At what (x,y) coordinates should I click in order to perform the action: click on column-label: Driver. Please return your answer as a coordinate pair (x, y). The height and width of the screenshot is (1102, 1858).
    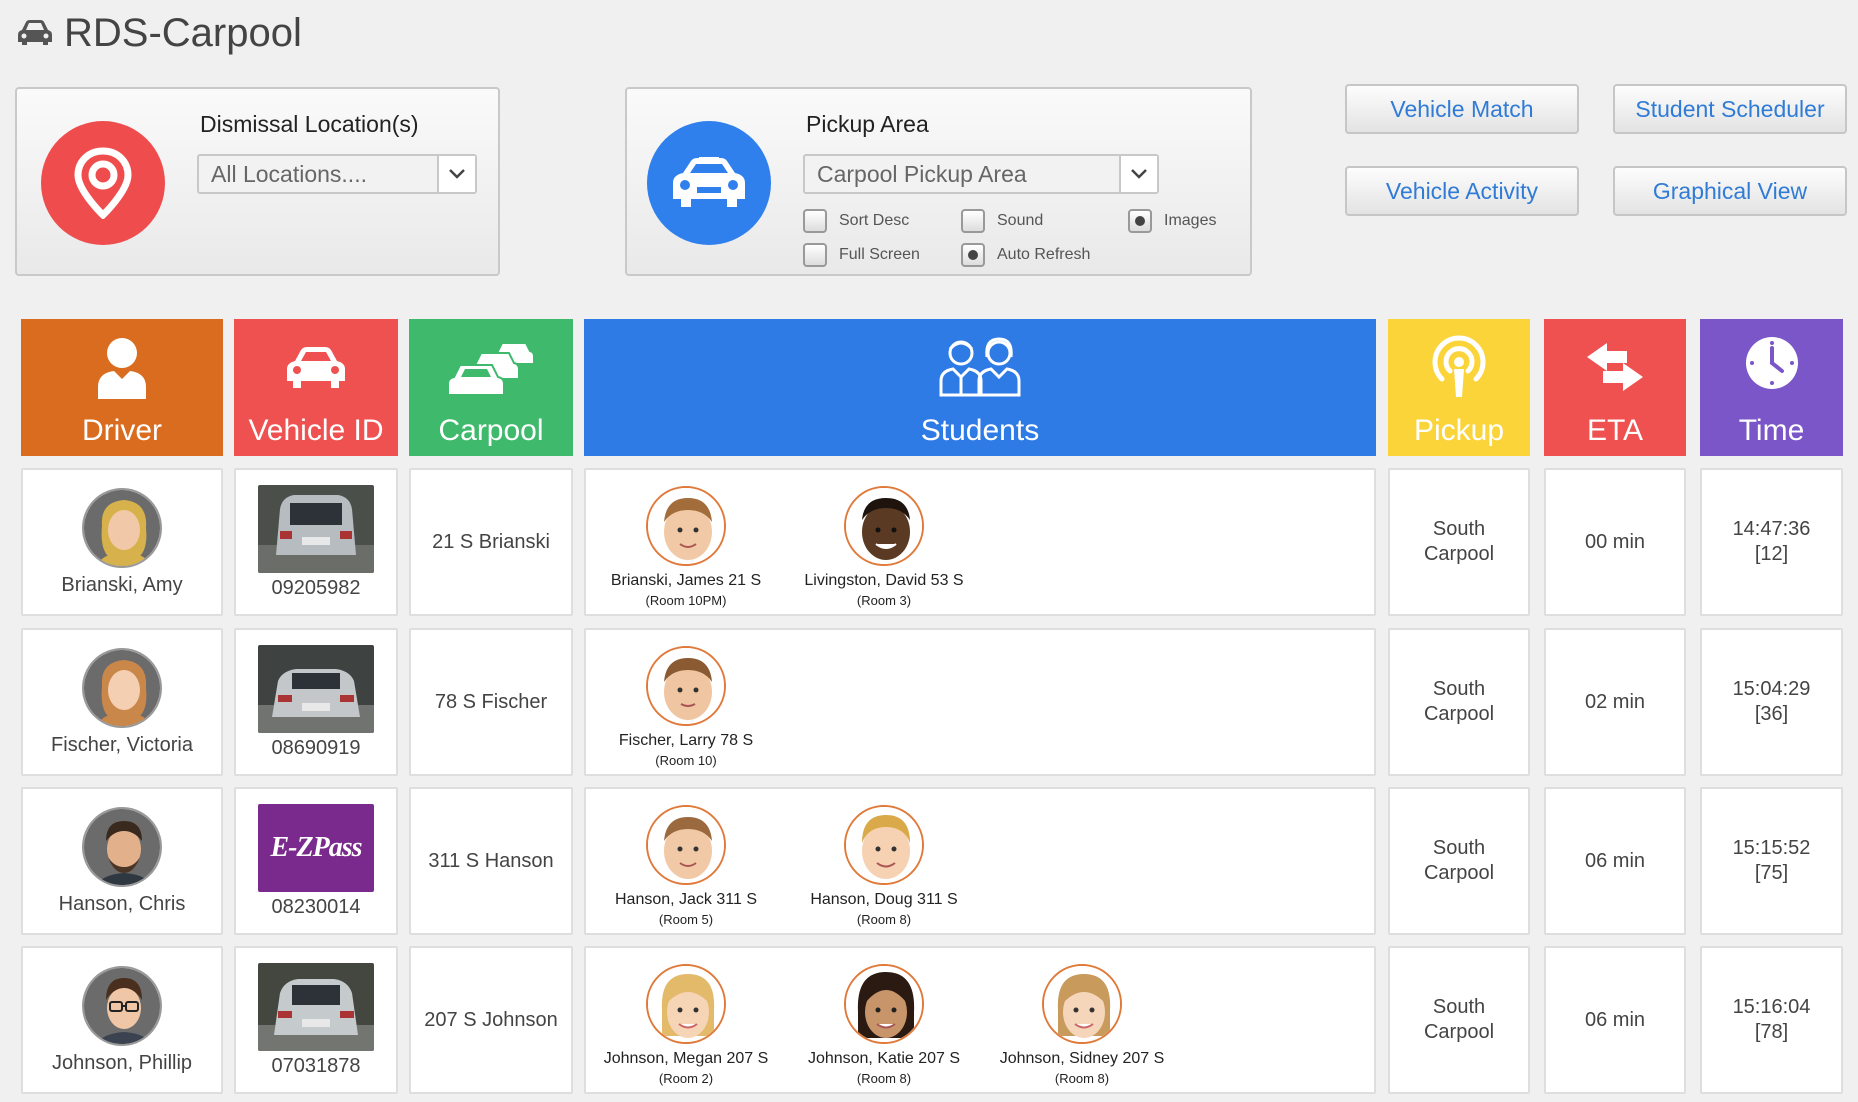
    Looking at the image, I should click on (122, 430).